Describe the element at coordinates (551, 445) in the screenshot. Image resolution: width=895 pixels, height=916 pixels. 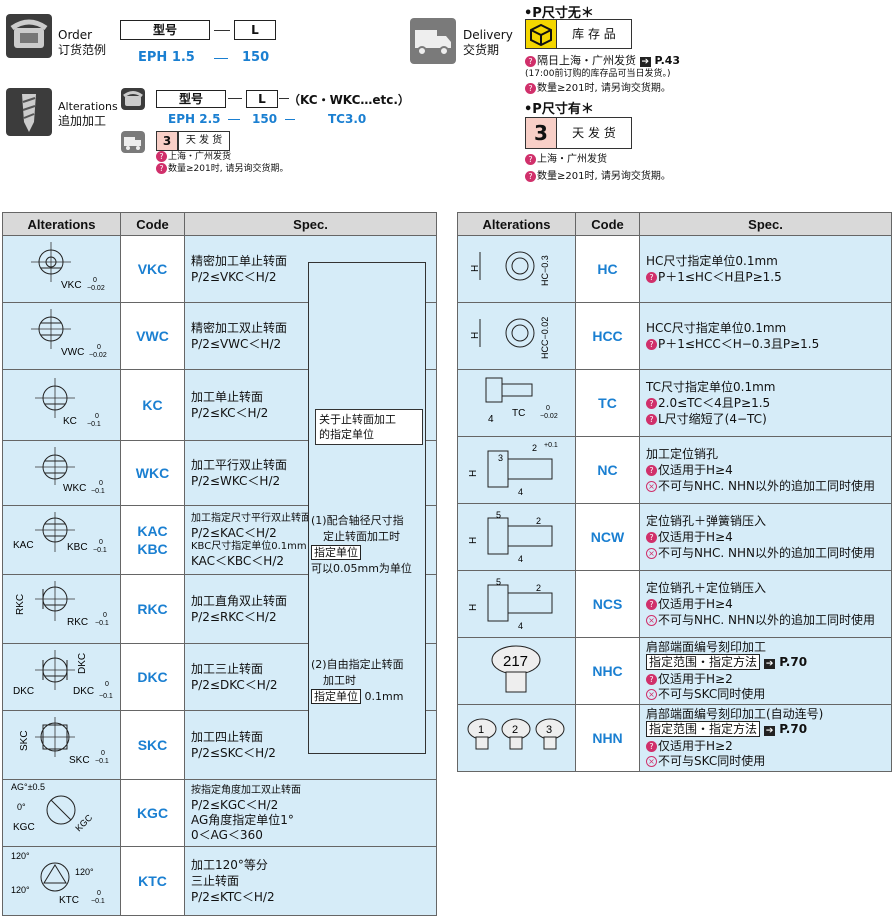
I see `svg-text: +0.1` at that location.